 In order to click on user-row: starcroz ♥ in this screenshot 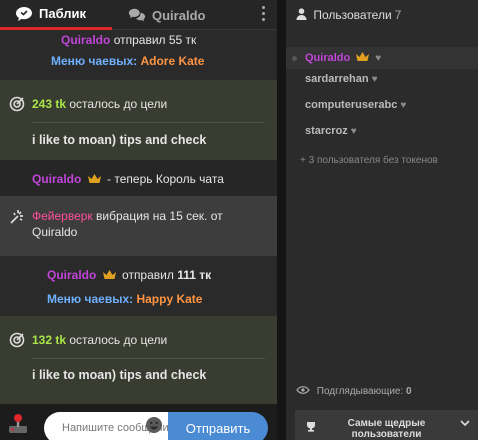, I will do `click(382, 132)`.